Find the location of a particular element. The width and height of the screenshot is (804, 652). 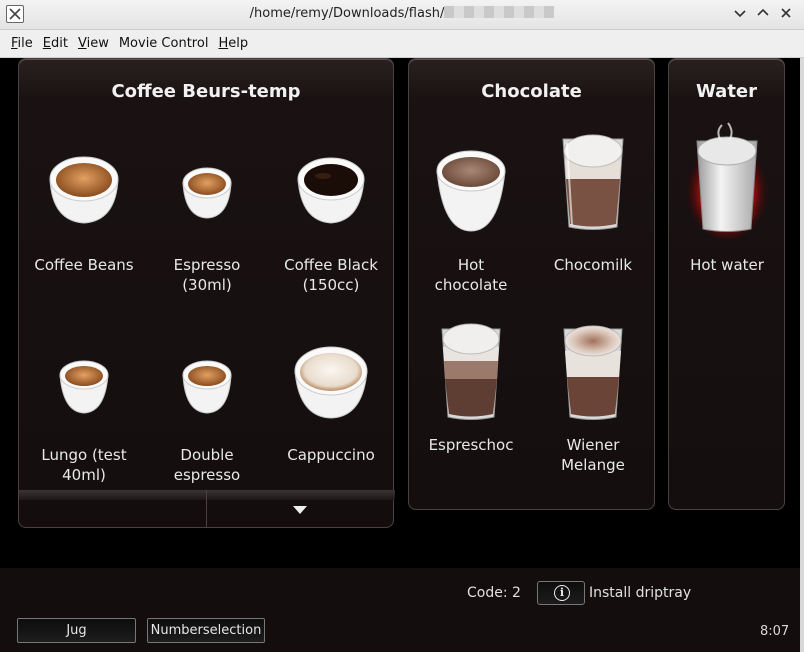

window-titlebar: /home/remy/Downloads/flash/ is located at coordinates (402, 15).